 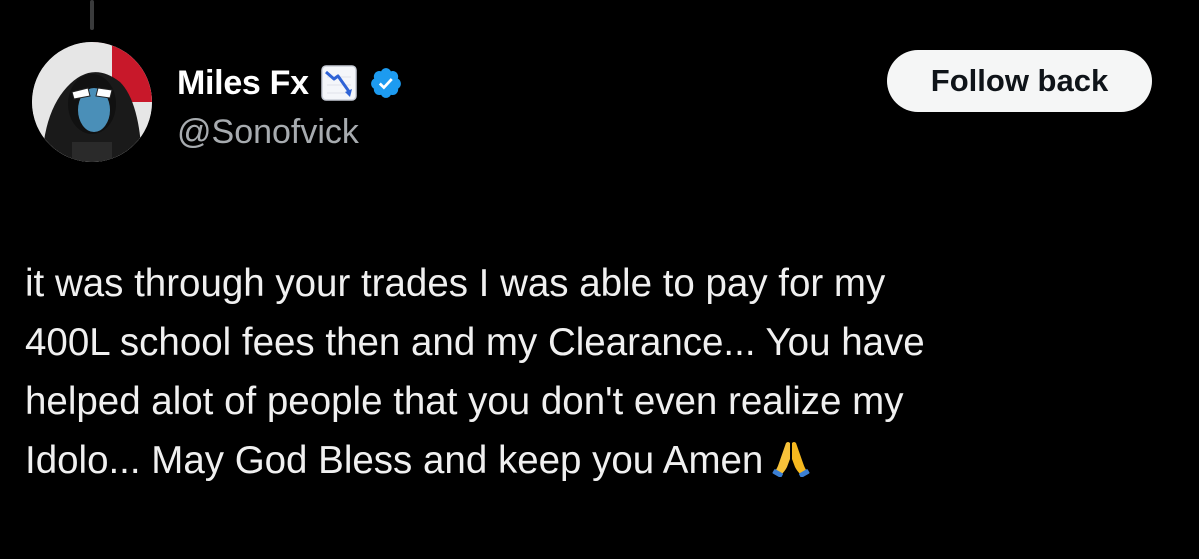 What do you see at coordinates (243, 83) in the screenshot?
I see `author-display-name: Miles Fx` at bounding box center [243, 83].